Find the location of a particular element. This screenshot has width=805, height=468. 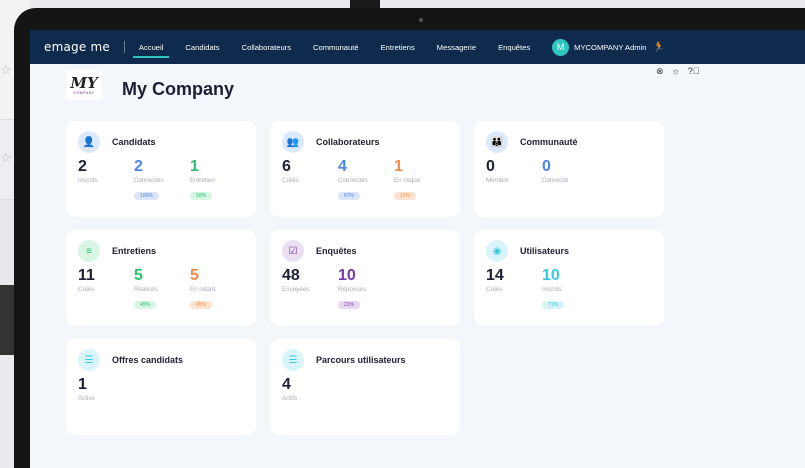

percent-badge: 21% is located at coordinates (349, 305).